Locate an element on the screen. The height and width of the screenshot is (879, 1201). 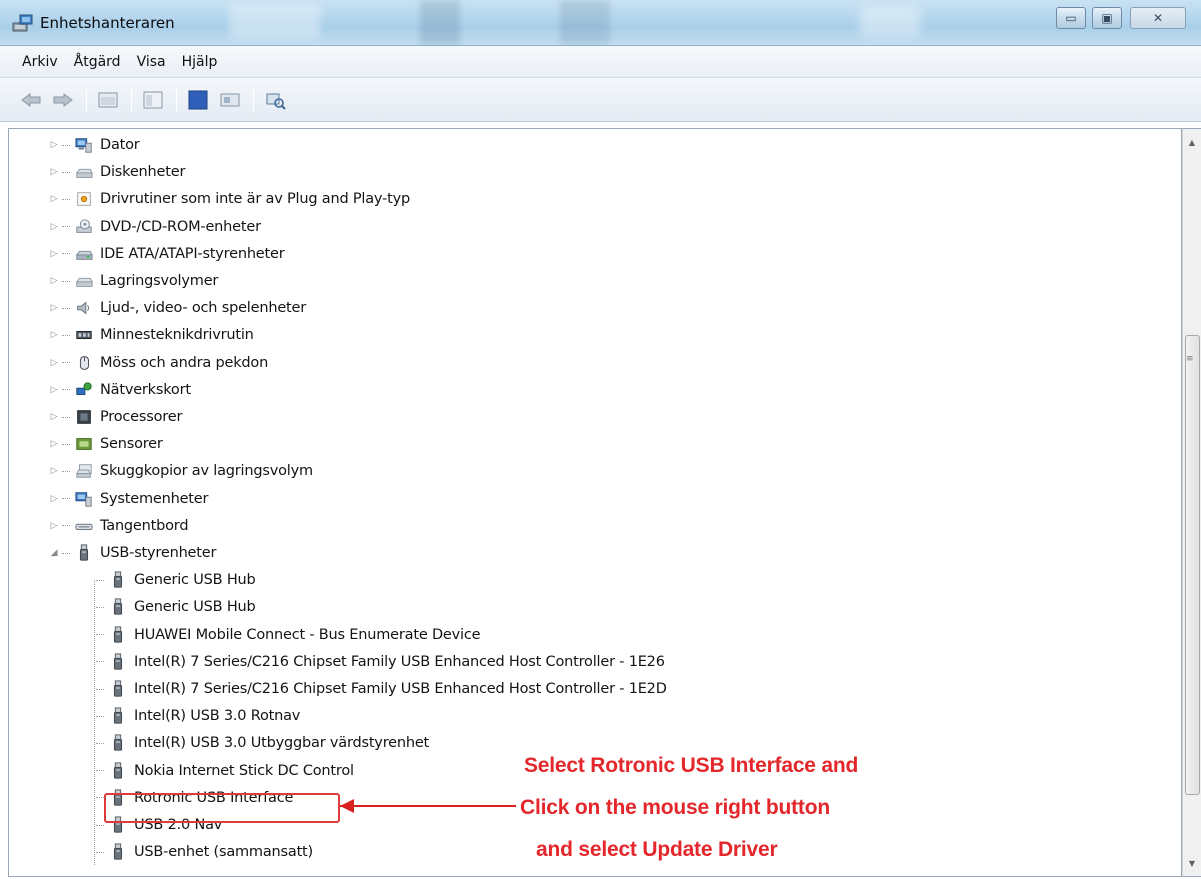
help-button is located at coordinates (198, 100).